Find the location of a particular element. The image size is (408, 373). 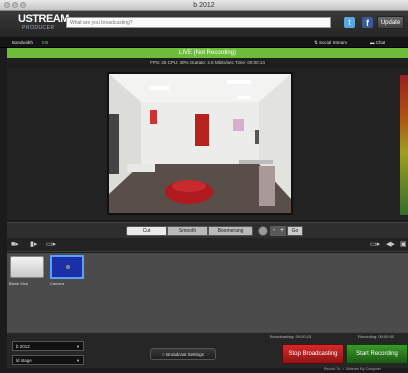

window-title: b 2012 is located at coordinates (204, 5).